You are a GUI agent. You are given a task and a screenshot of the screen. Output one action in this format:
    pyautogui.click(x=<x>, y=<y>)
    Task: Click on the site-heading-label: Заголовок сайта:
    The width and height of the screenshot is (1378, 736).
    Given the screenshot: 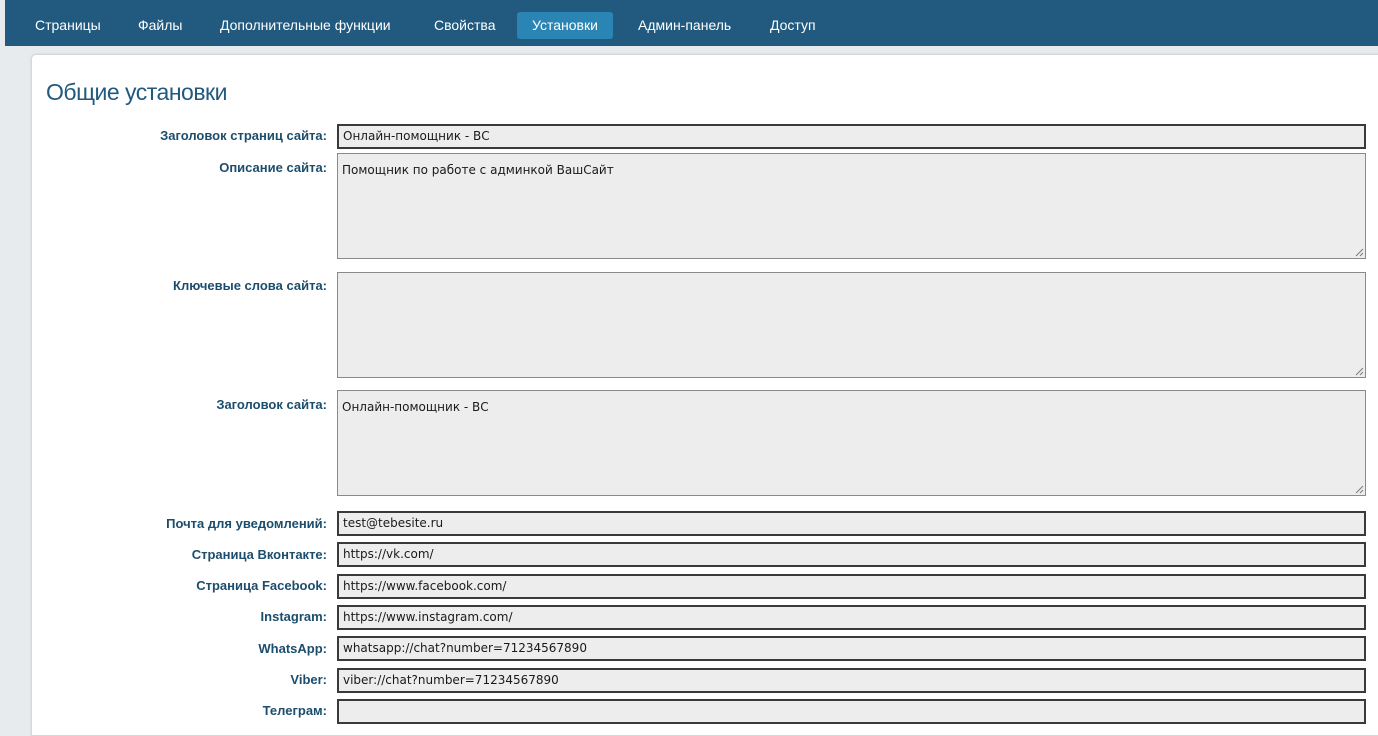 What is the action you would take?
    pyautogui.click(x=271, y=404)
    